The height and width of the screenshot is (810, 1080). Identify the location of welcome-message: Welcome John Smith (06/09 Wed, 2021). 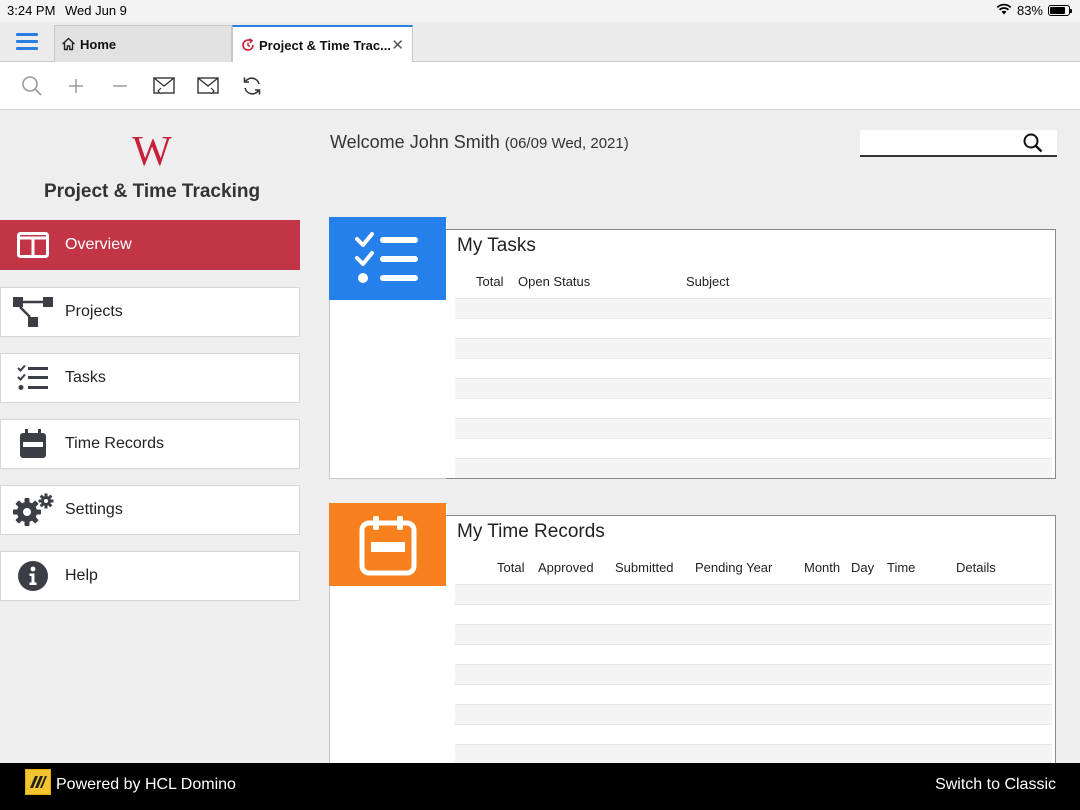
(479, 142).